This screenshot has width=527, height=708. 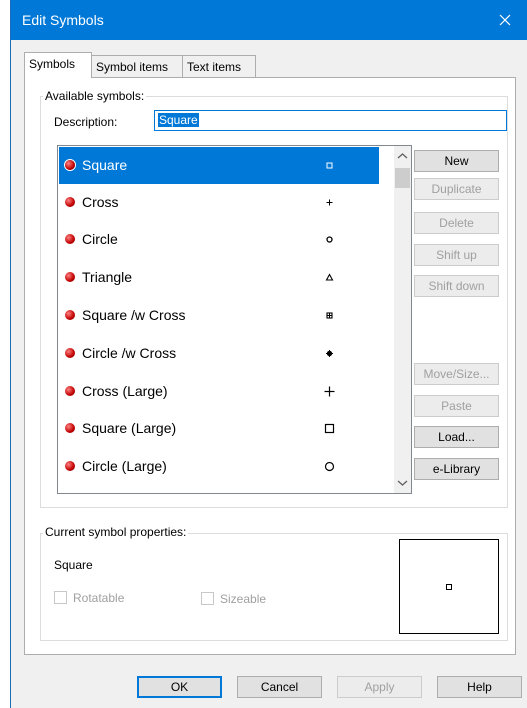 What do you see at coordinates (124, 466) in the screenshot?
I see `list-item-label: Circle (Large)` at bounding box center [124, 466].